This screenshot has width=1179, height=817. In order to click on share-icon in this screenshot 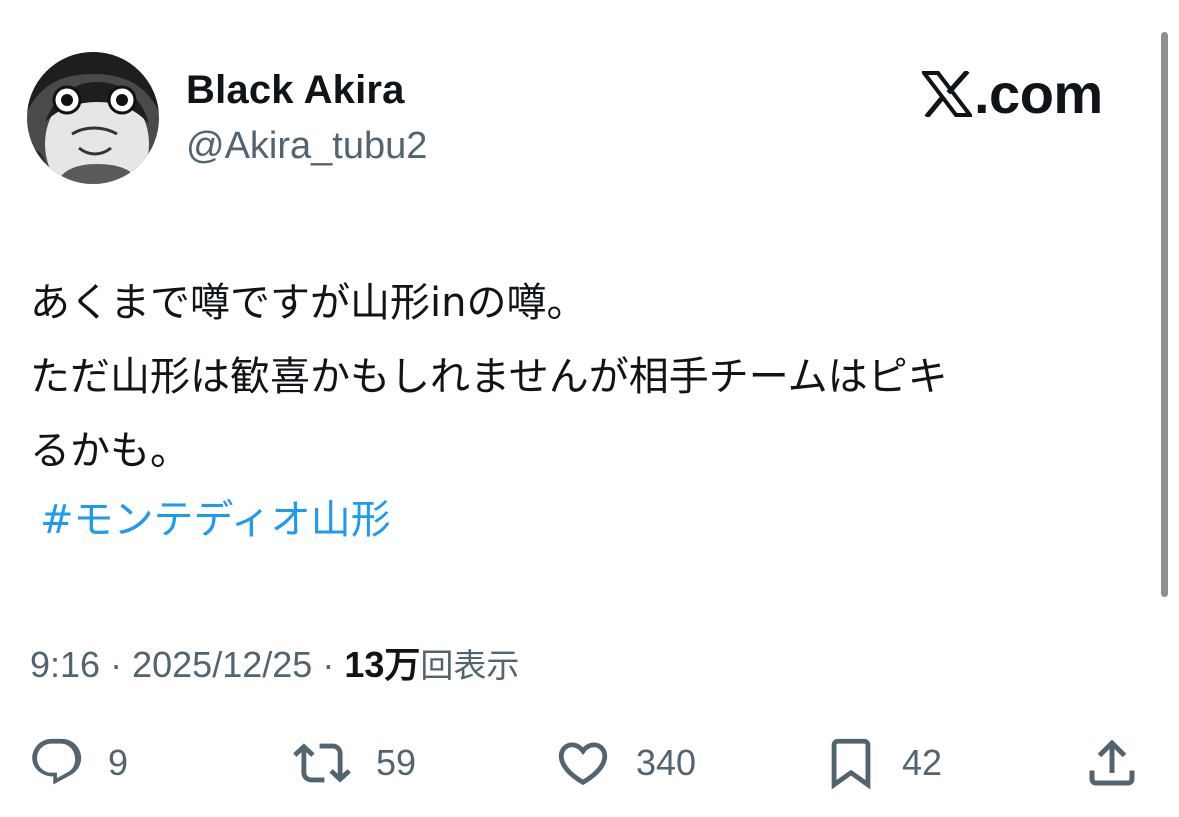, I will do `click(1112, 762)`.